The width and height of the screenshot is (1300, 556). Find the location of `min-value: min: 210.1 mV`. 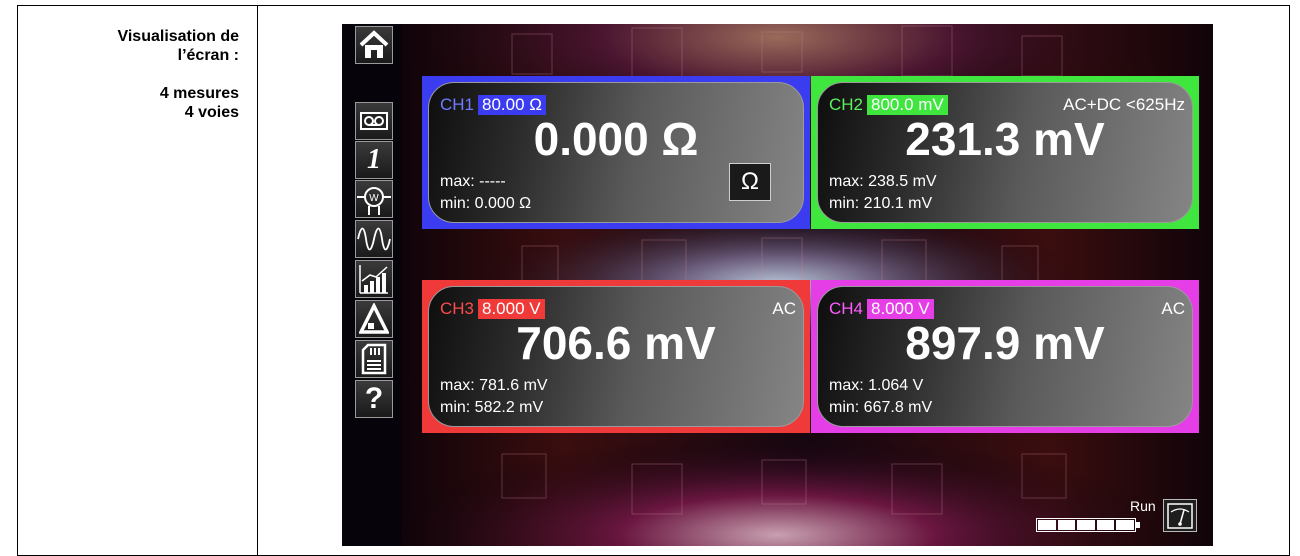

min-value: min: 210.1 mV is located at coordinates (881, 203).